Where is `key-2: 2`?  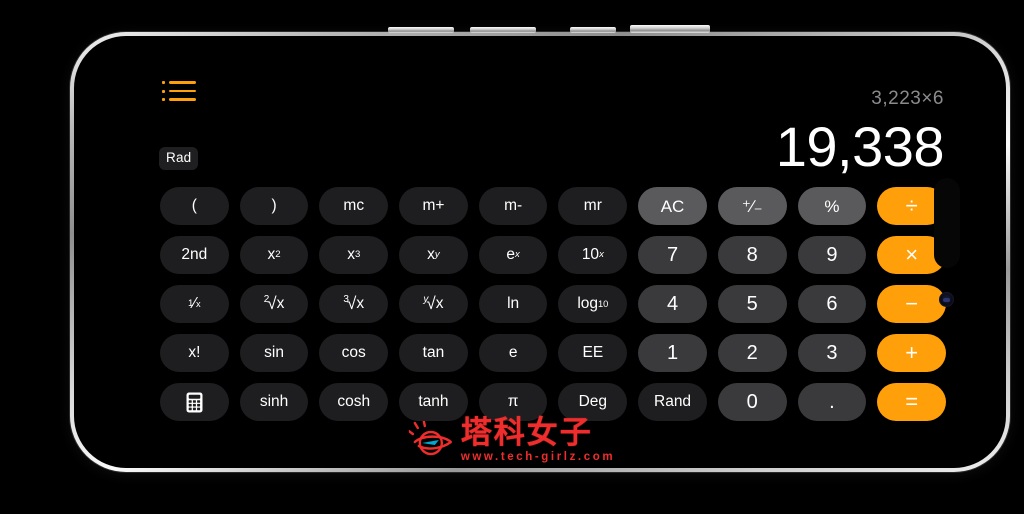
key-2: 2 is located at coordinates (752, 353).